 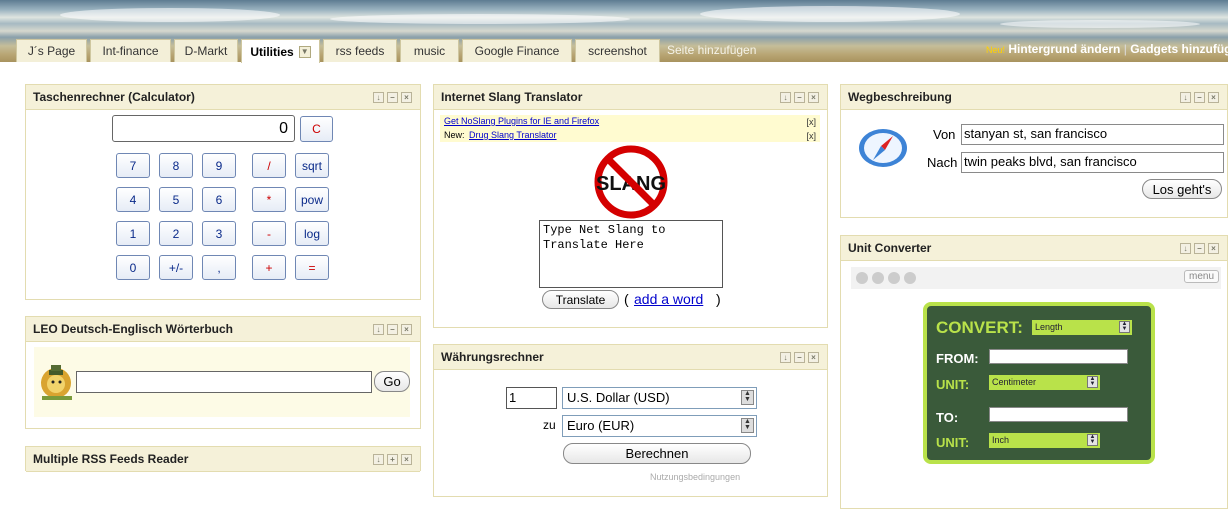 I want to click on calc-key: 2, so click(x=176, y=233).